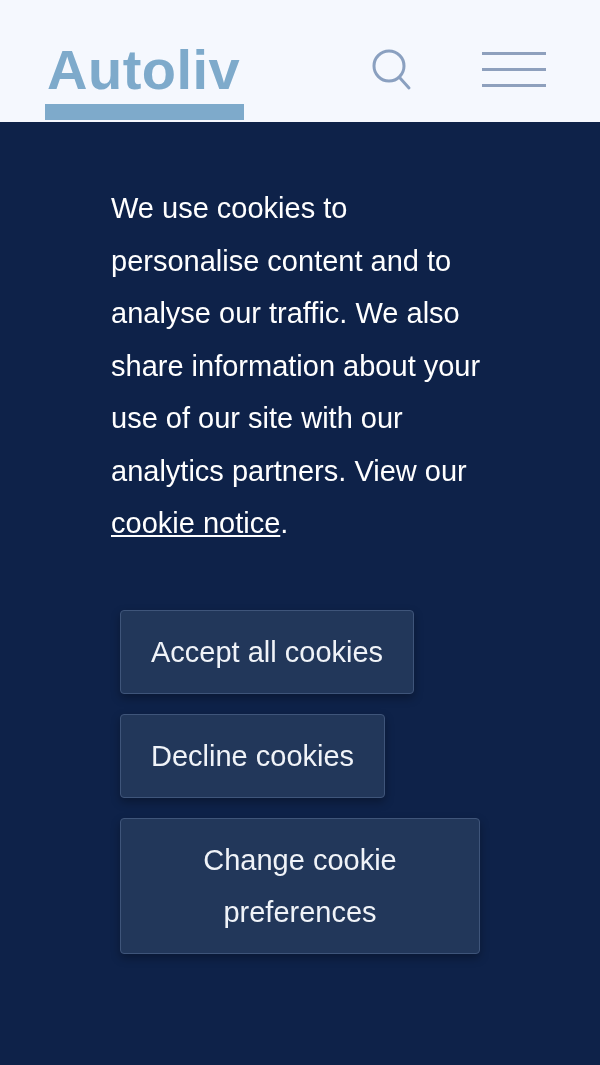 Image resolution: width=600 pixels, height=1065 pixels. What do you see at coordinates (514, 70) in the screenshot?
I see `menu-icon` at bounding box center [514, 70].